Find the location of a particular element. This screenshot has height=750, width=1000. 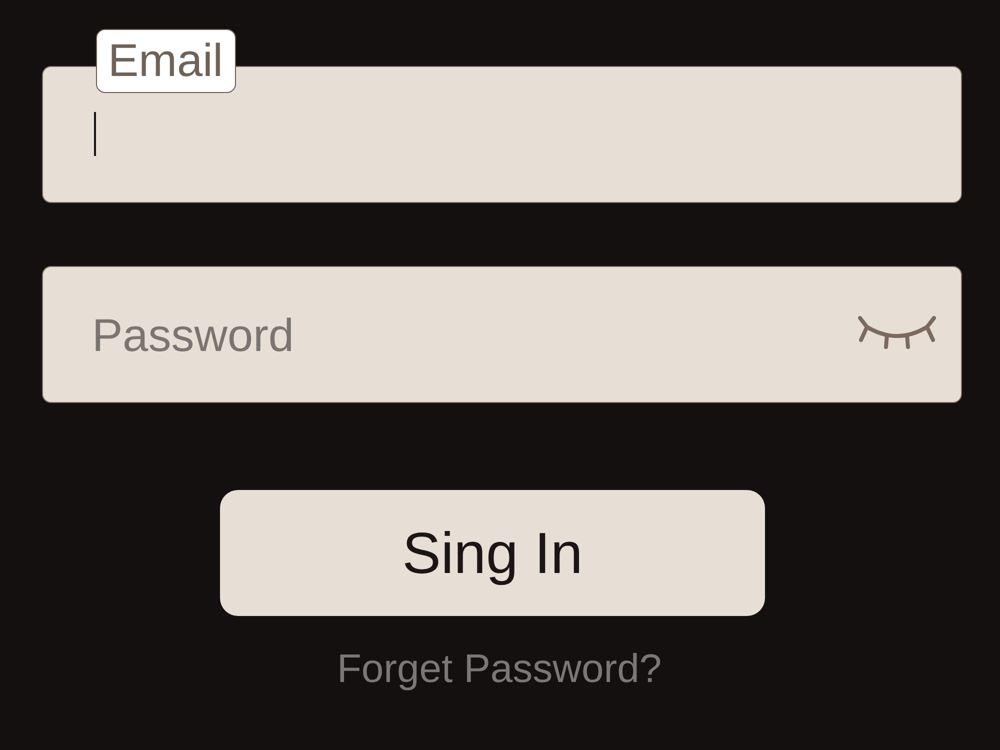

forgot-password-link: Forget Password? is located at coordinates (499, 669).